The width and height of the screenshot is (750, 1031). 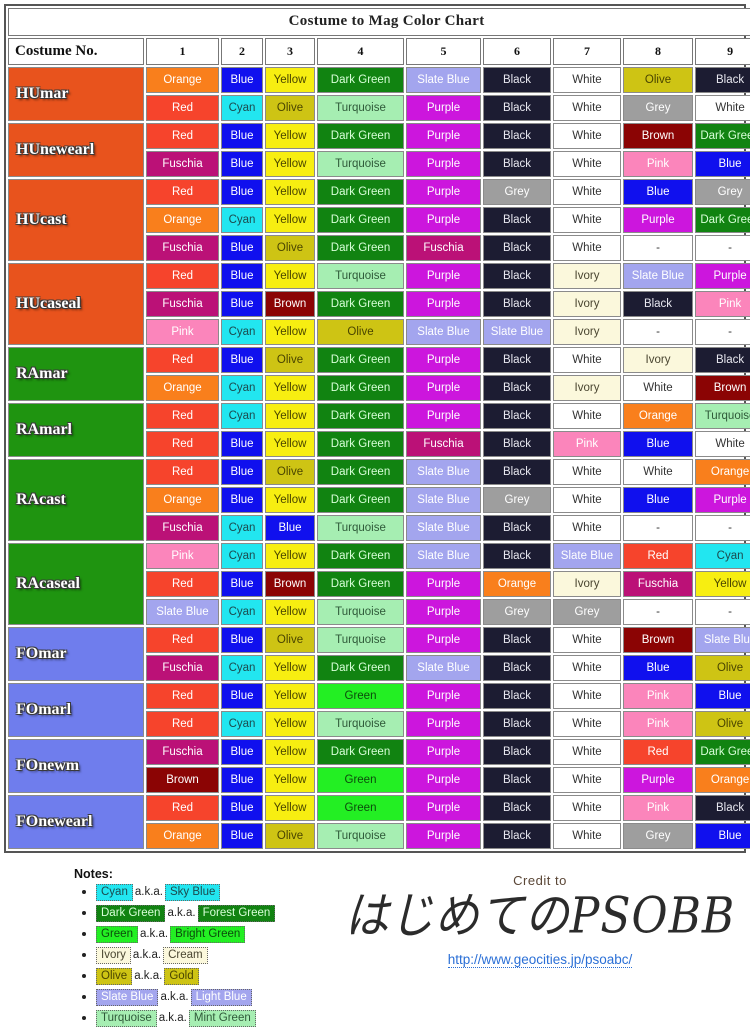 I want to click on class-label-ramarl: RAmarl, so click(x=76, y=430).